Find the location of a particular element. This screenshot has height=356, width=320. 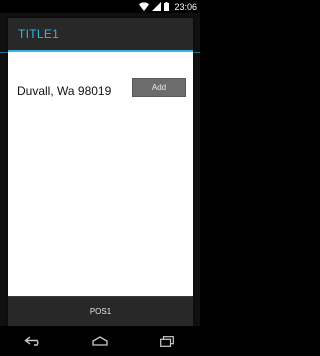

home-icon is located at coordinates (100, 341).